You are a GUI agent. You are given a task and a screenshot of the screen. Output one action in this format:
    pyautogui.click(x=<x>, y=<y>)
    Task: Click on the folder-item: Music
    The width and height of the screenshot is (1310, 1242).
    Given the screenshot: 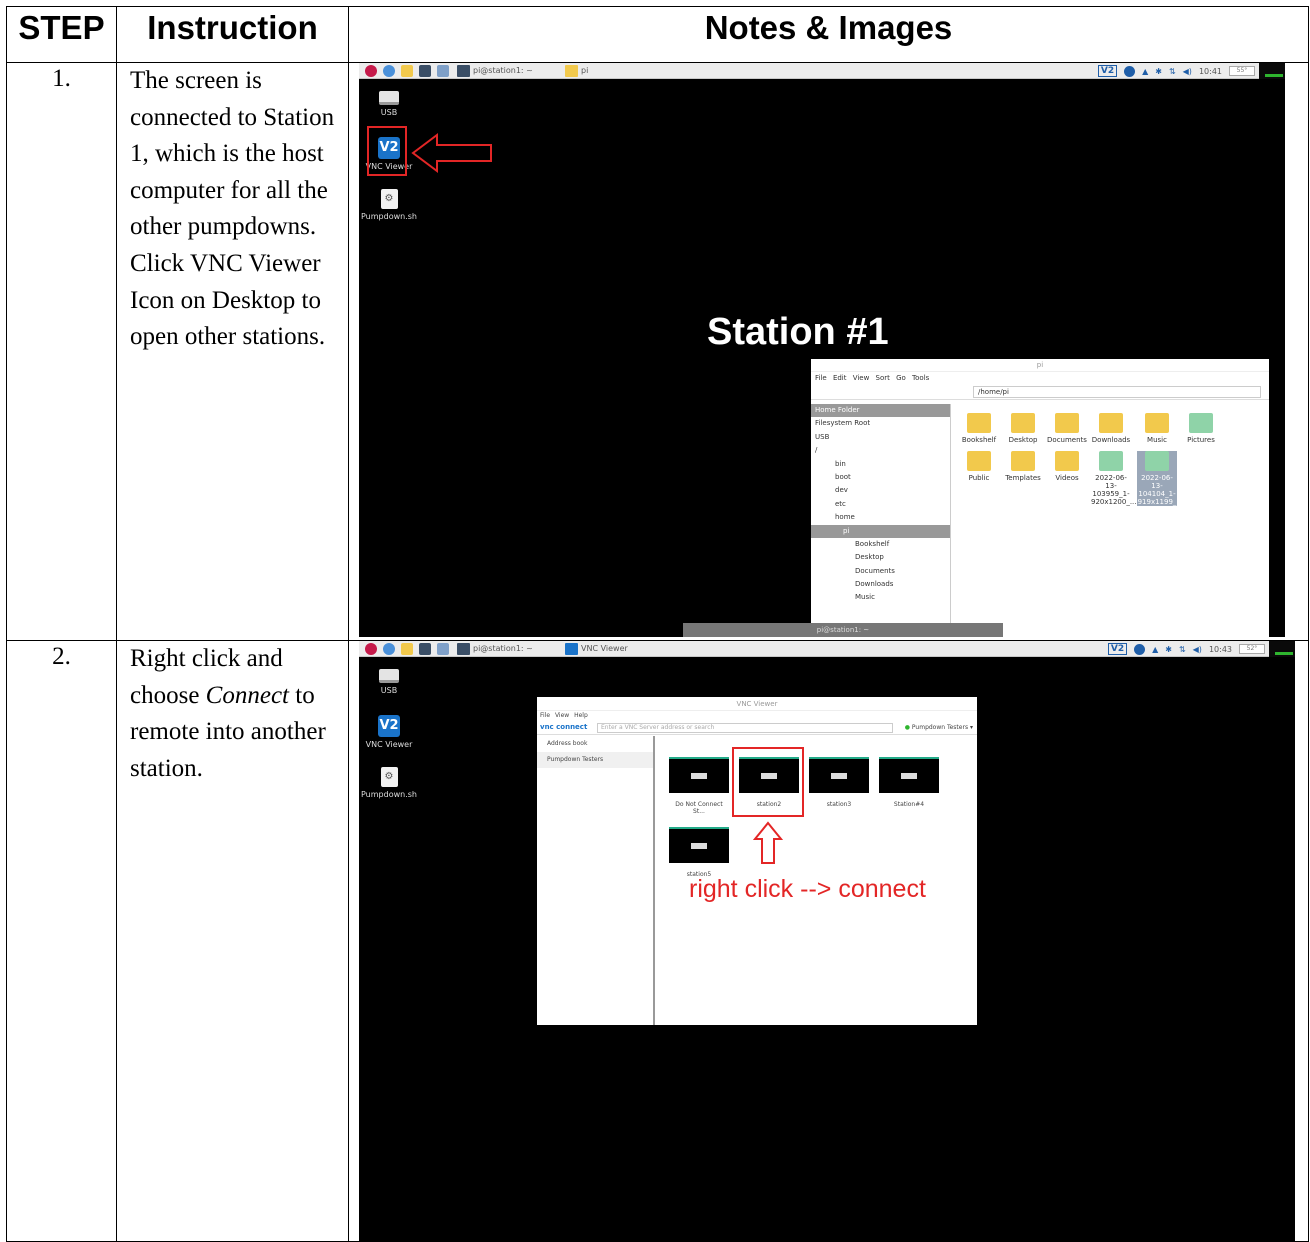 What is the action you would take?
    pyautogui.click(x=1157, y=428)
    